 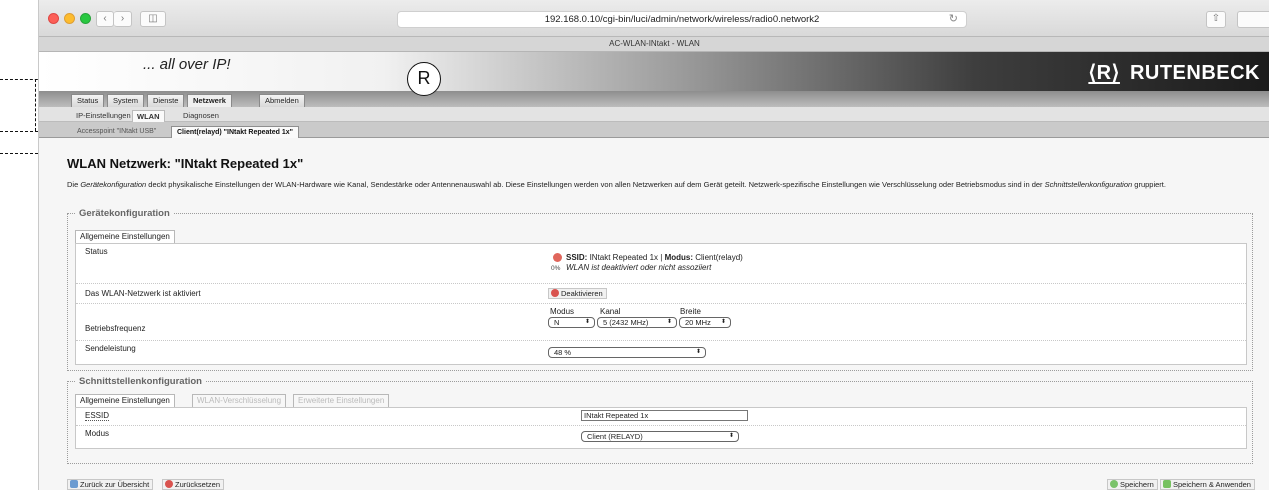 I want to click on mode-select: Client (RELAYD) ⬍, so click(x=660, y=436).